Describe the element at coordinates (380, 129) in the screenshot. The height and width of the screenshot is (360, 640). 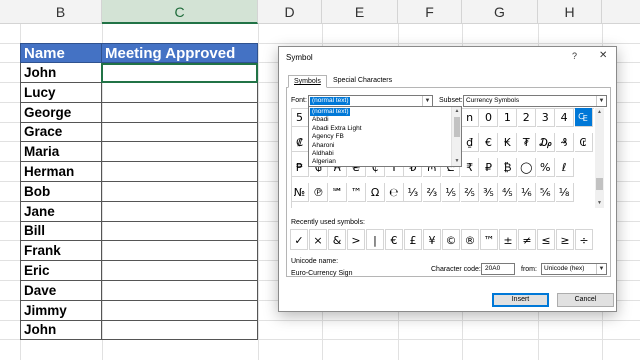
I see `font-list-item: Abadi Extra Light` at that location.